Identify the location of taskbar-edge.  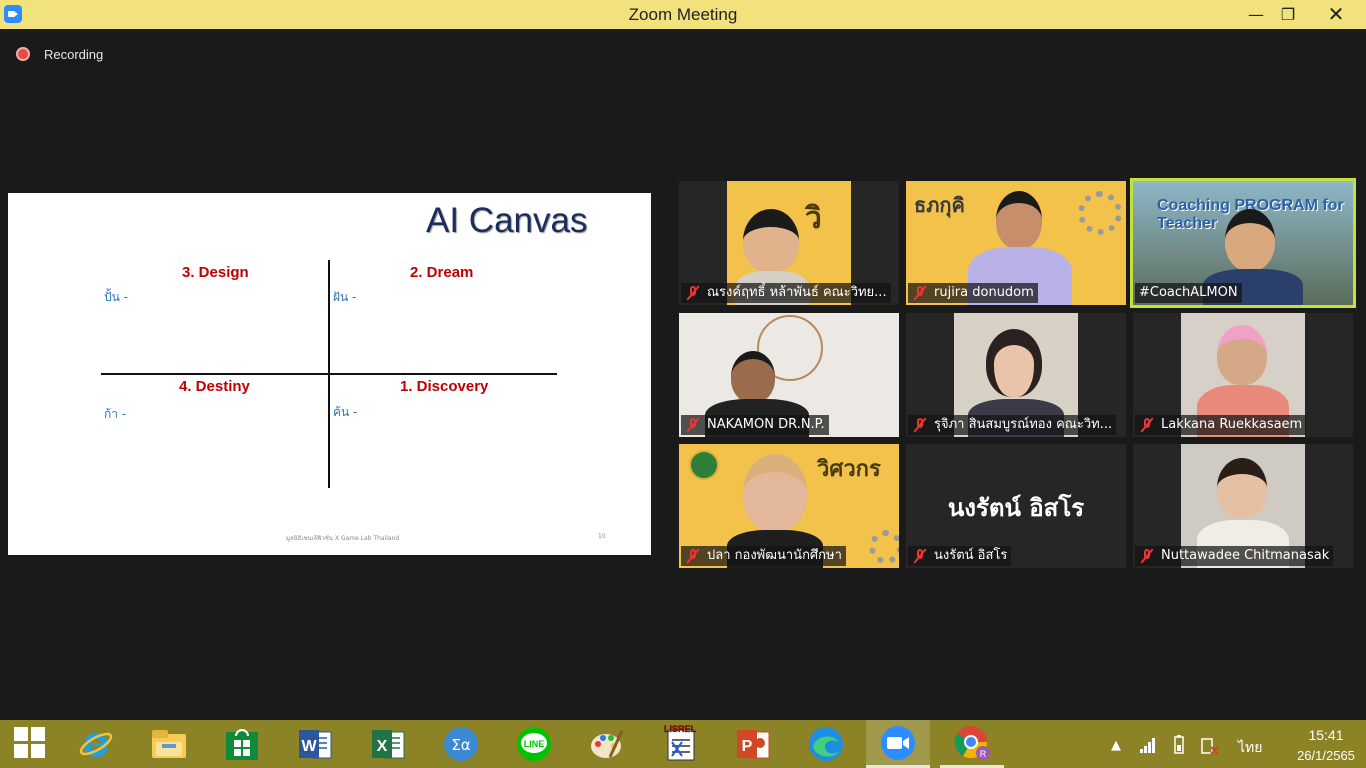
(826, 744).